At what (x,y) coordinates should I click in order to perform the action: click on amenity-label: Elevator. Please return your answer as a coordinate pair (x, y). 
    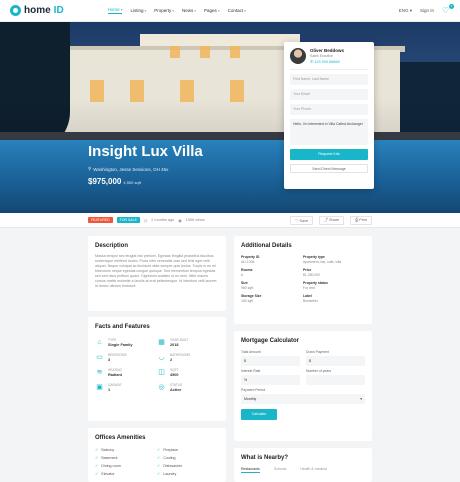
    Looking at the image, I should click on (108, 473).